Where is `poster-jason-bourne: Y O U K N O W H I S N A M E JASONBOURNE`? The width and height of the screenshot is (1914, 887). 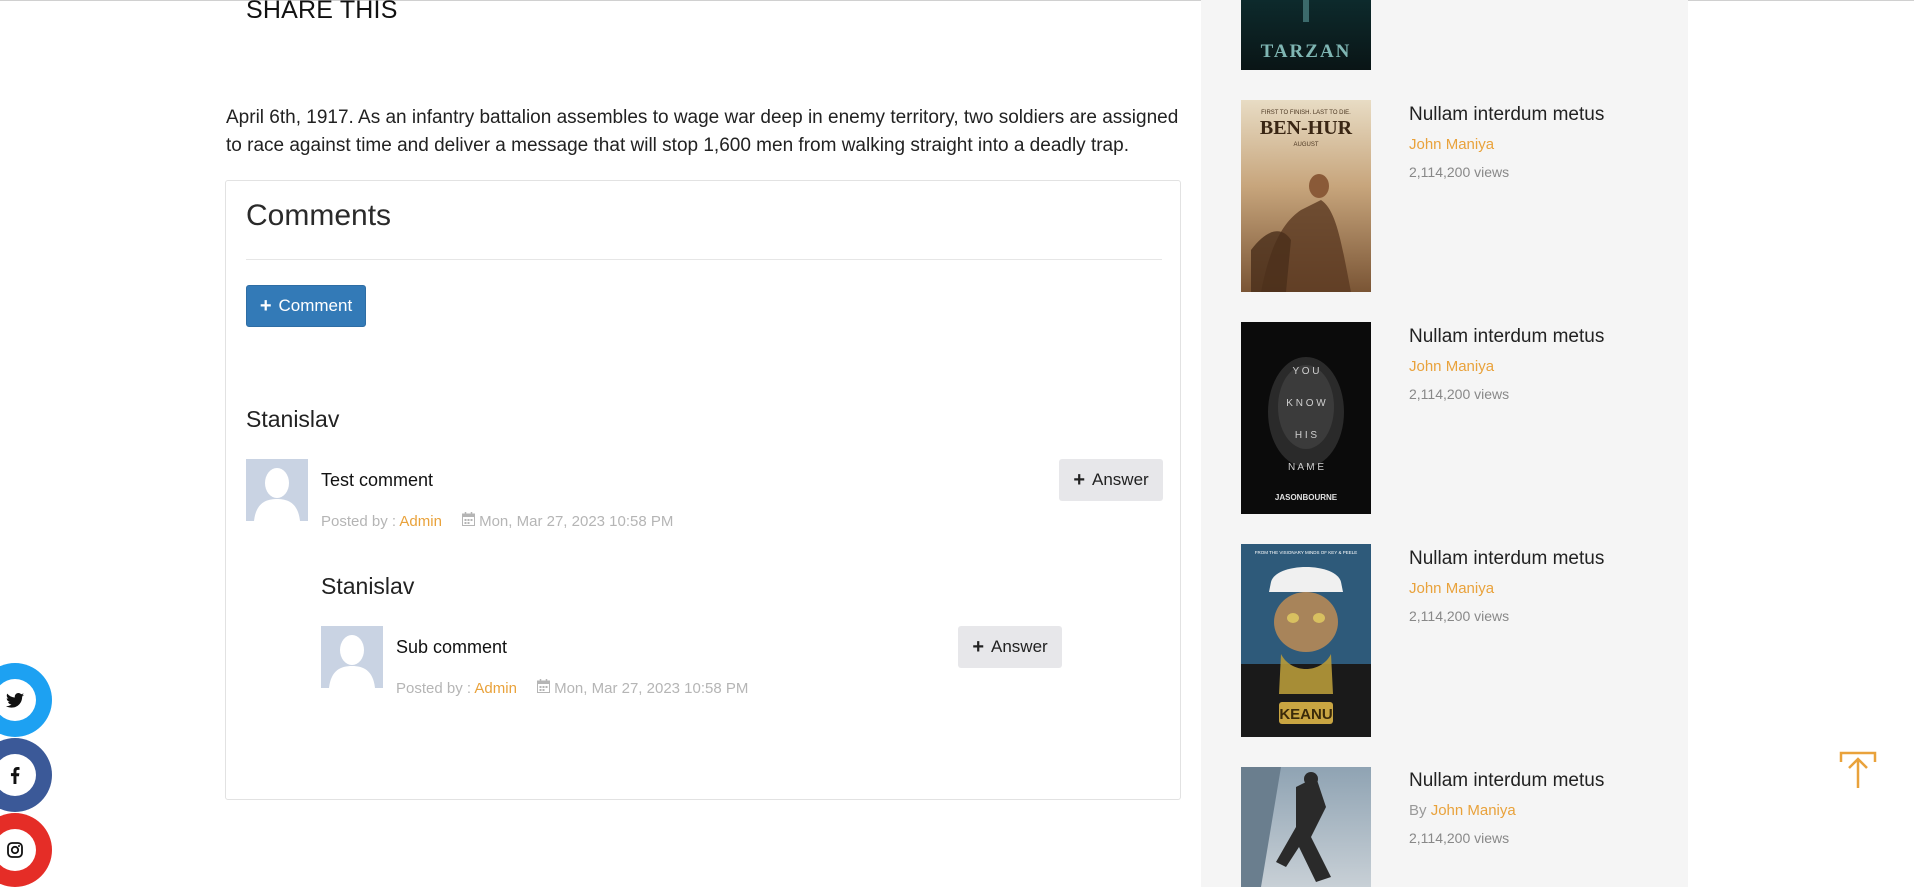
poster-jason-bourne: Y O U K N O W H I S N A M E JASONBOURNE is located at coordinates (1306, 418).